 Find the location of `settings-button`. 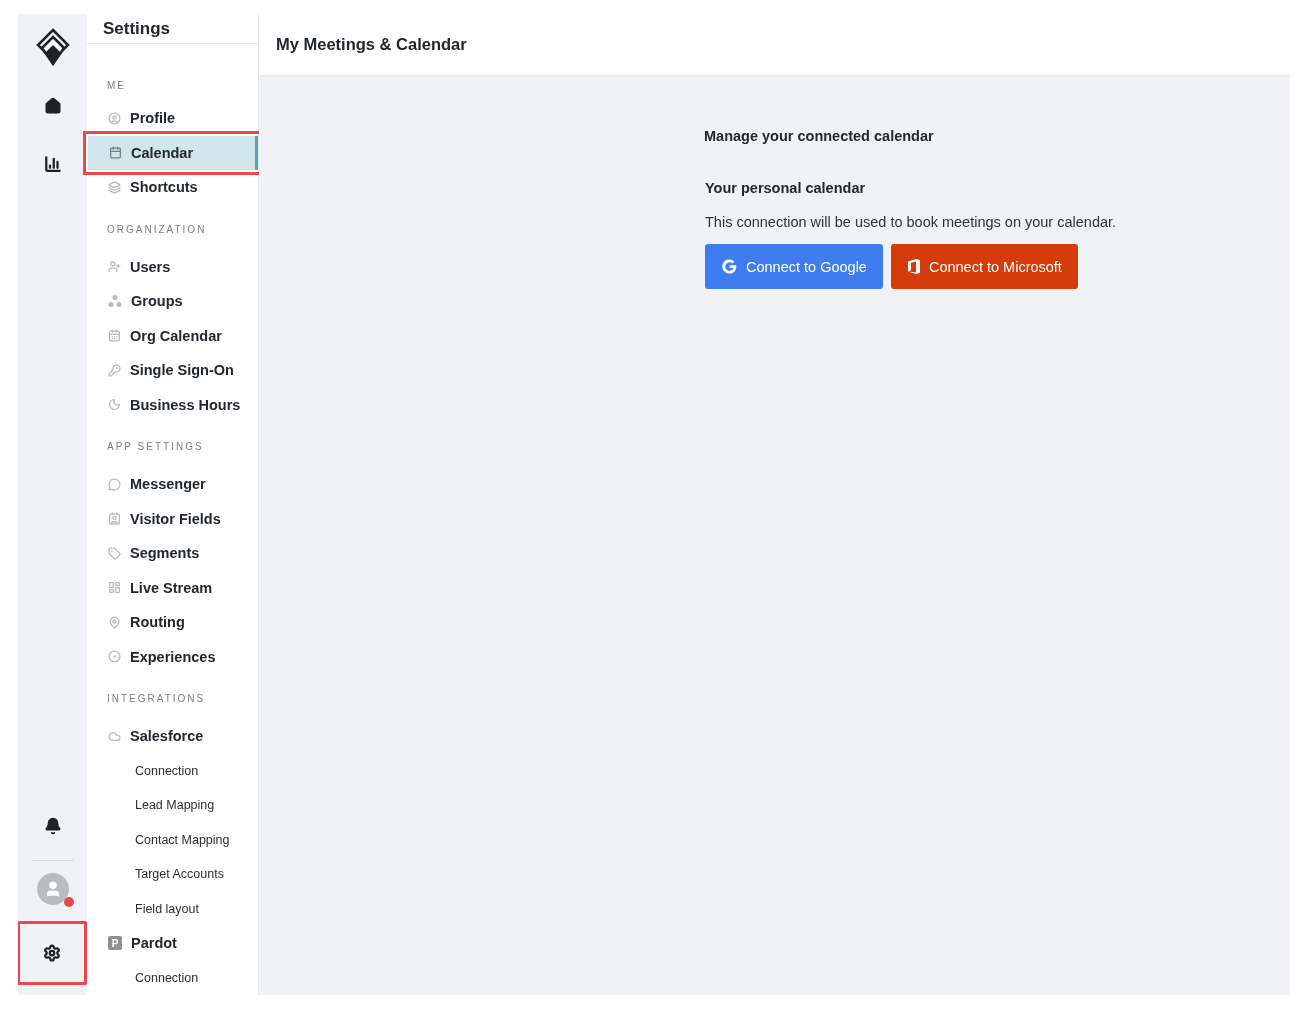

settings-button is located at coordinates (52, 953).